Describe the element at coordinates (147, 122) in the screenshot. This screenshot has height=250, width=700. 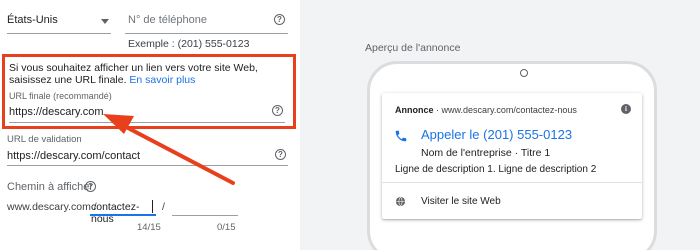
I see `final-url-underline` at that location.